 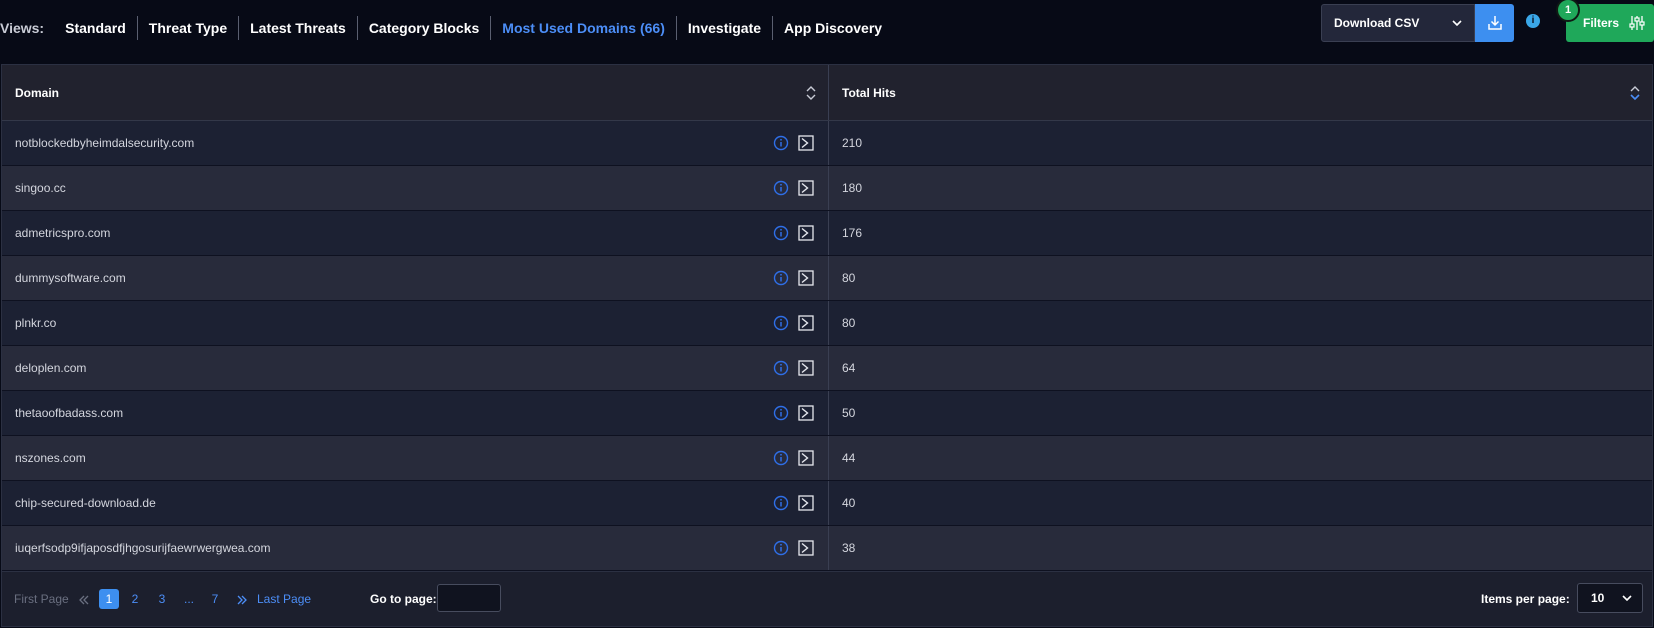 What do you see at coordinates (1398, 23) in the screenshot?
I see `download-format-select: Download CSV` at bounding box center [1398, 23].